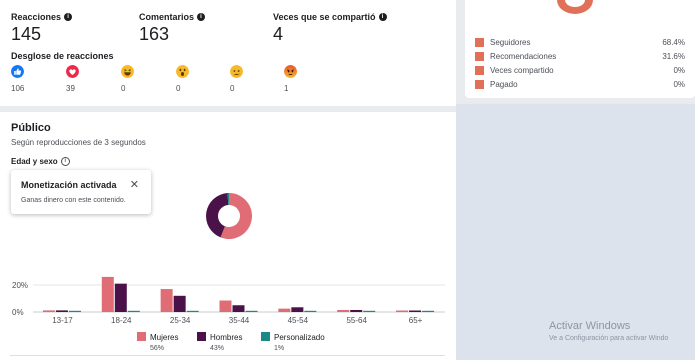  I want to click on divider, so click(227, 355).